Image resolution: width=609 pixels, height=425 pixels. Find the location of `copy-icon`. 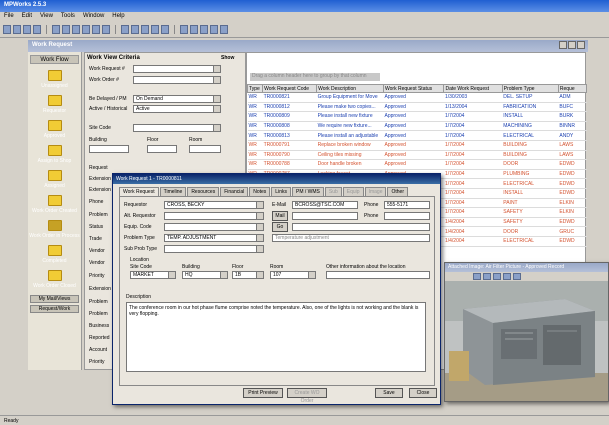

copy-icon is located at coordinates (66, 29).